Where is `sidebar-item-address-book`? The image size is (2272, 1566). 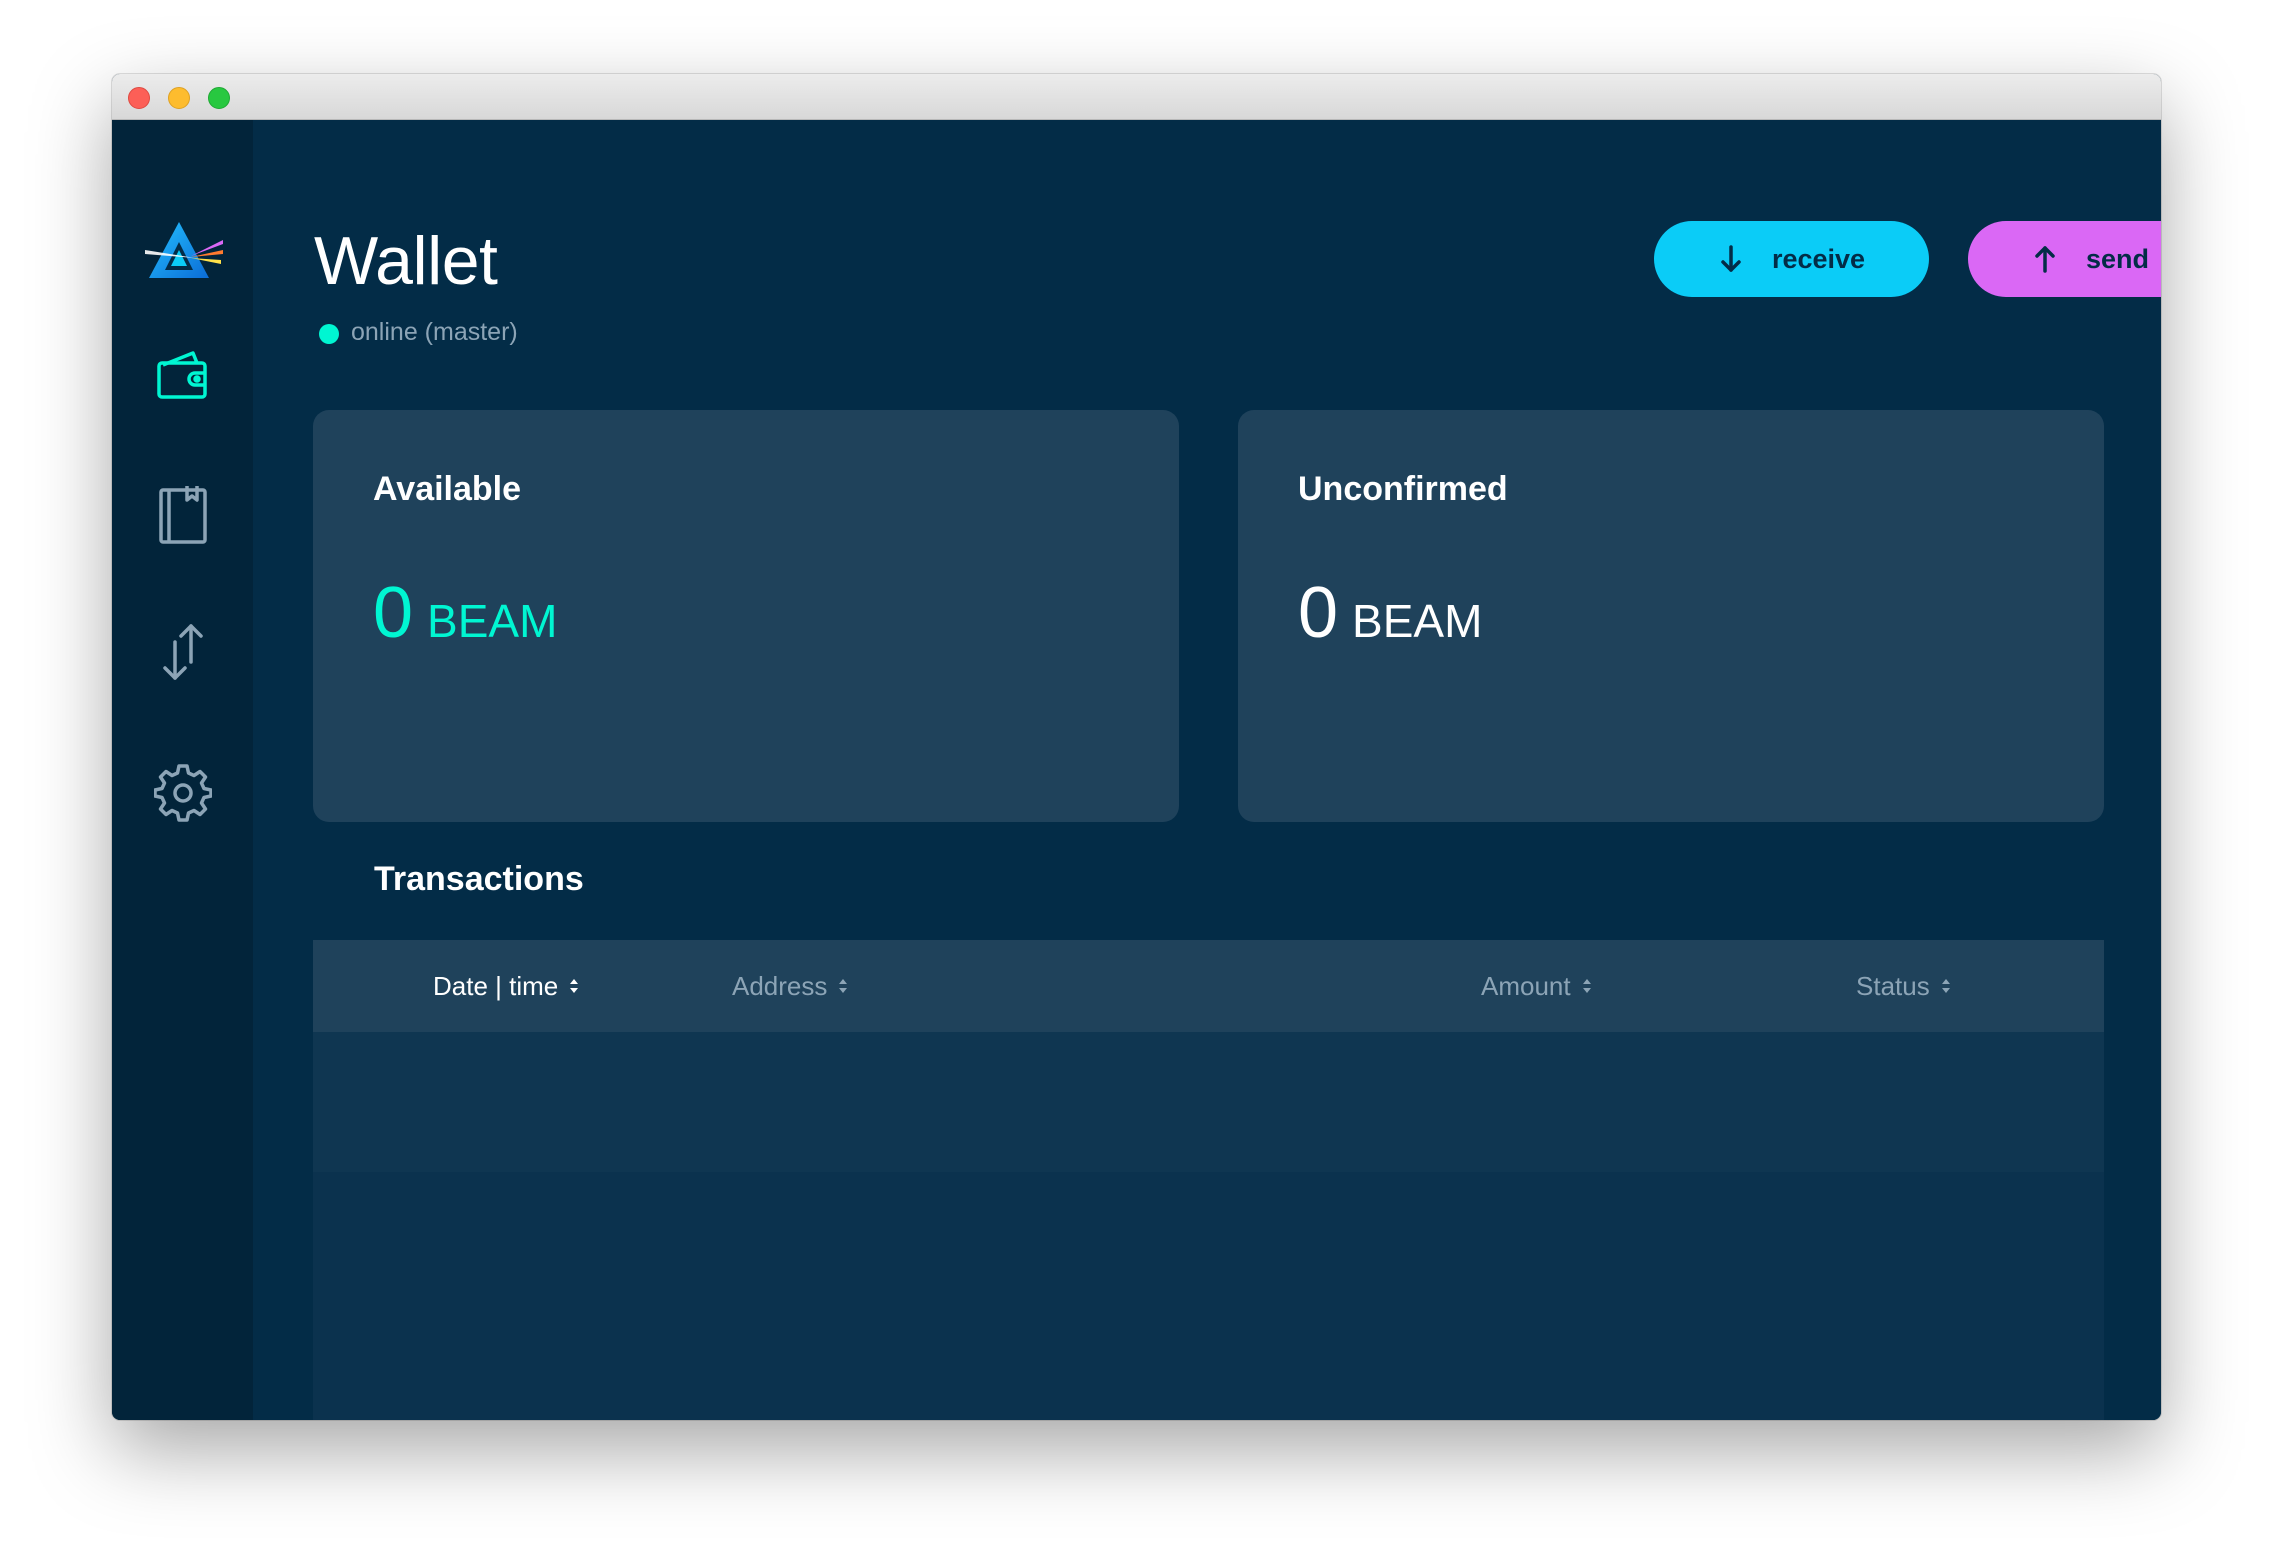
sidebar-item-address-book is located at coordinates (183, 515).